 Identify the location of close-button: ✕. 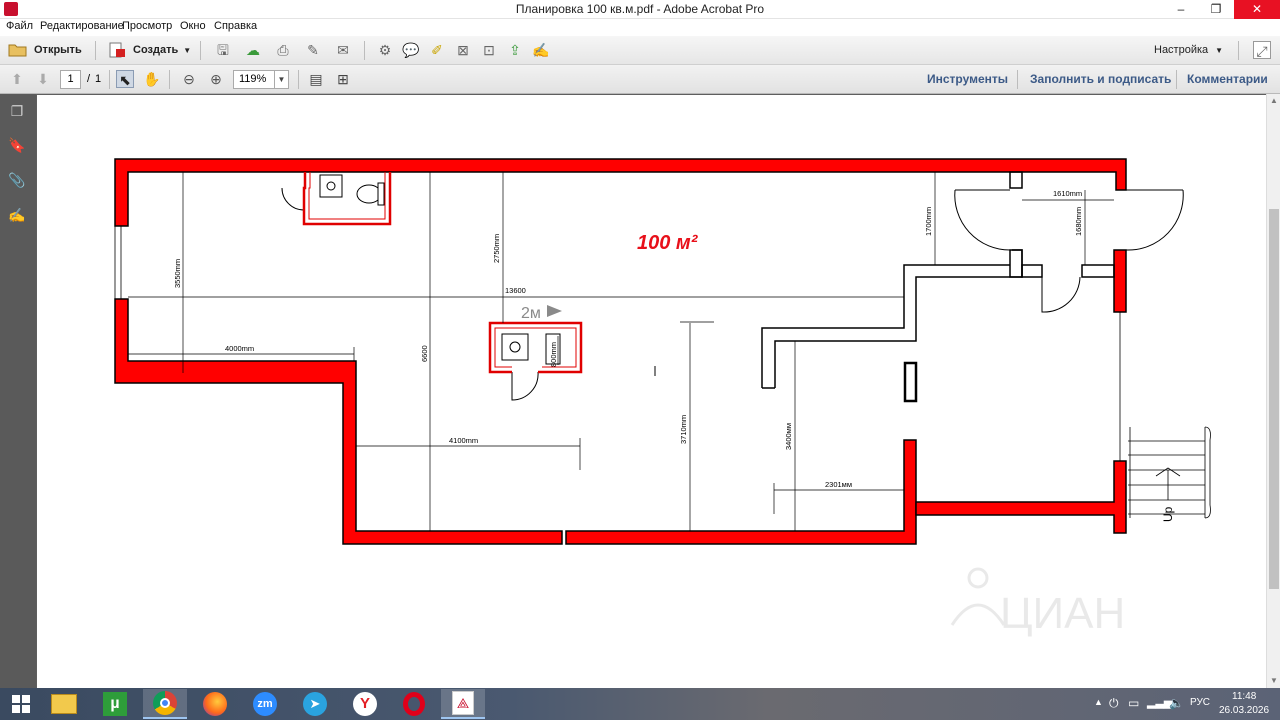
(1257, 9).